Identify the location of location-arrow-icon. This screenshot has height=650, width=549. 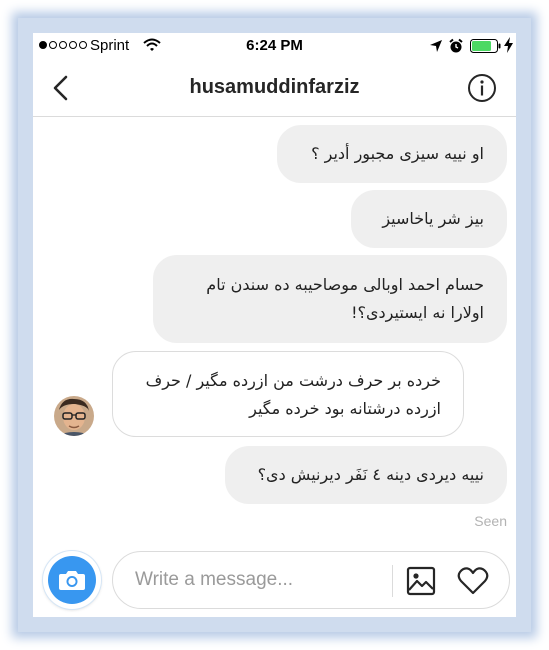
(436, 46).